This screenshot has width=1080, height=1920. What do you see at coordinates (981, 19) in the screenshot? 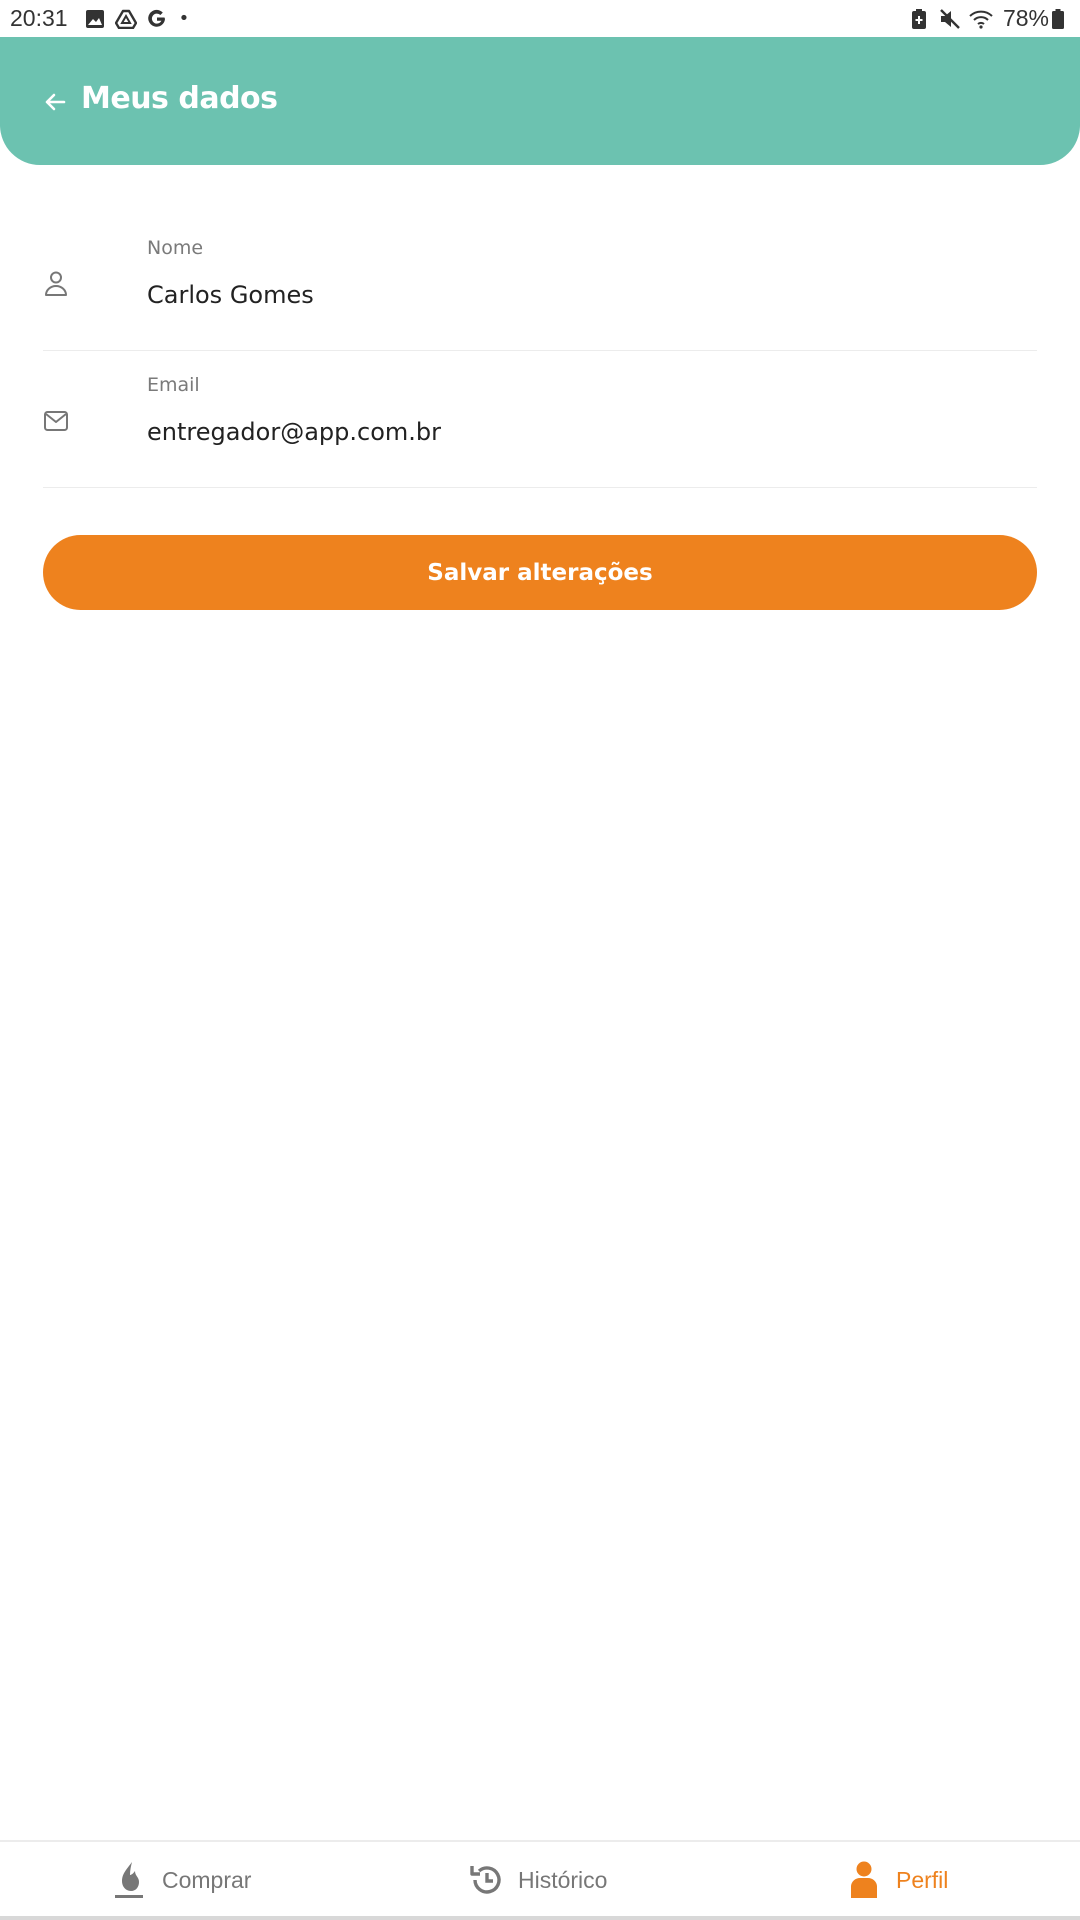
I see `wifi-icon` at bounding box center [981, 19].